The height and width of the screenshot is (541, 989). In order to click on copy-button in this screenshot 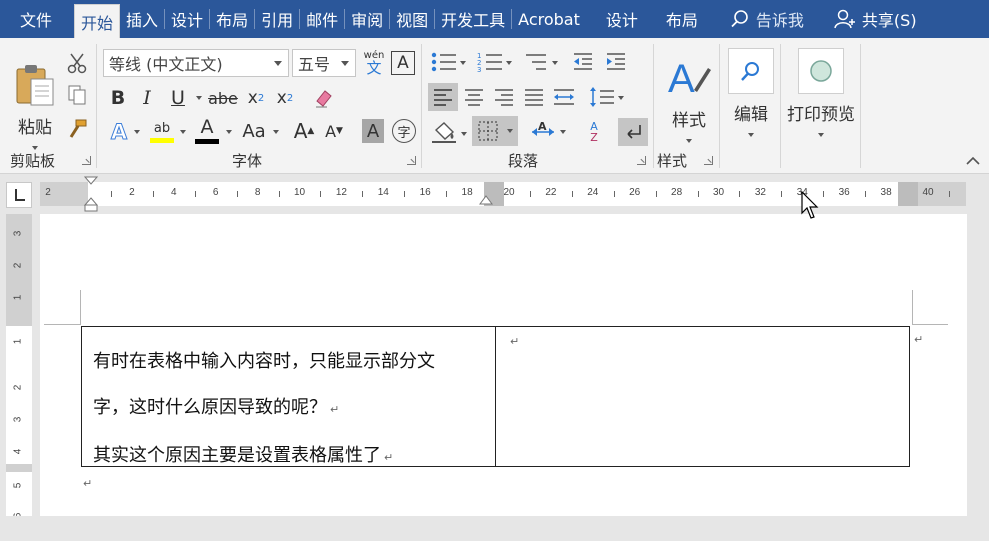, I will do `click(77, 95)`.